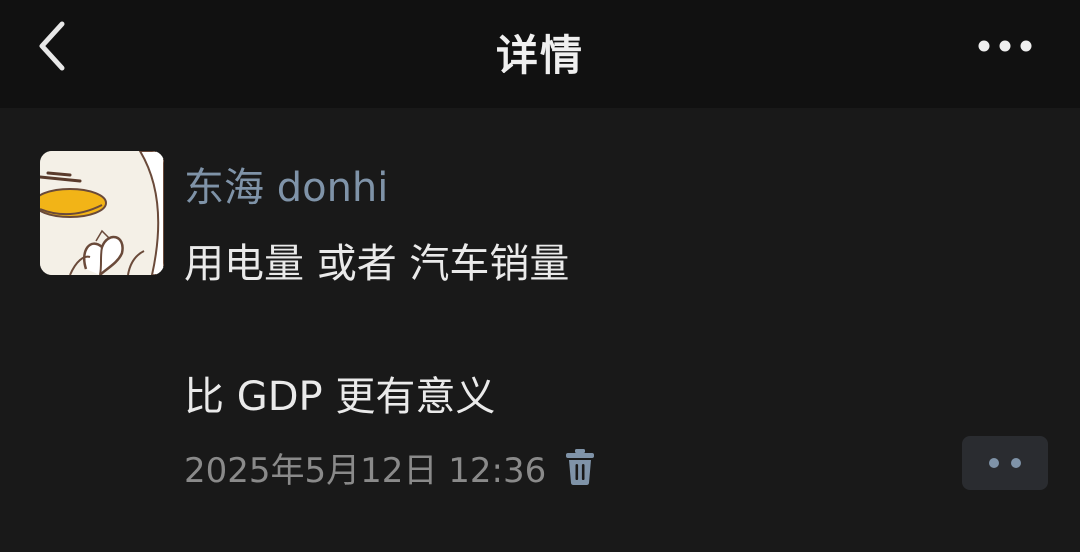 The image size is (1080, 552). What do you see at coordinates (1005, 463) in the screenshot?
I see `comment-like-action-button` at bounding box center [1005, 463].